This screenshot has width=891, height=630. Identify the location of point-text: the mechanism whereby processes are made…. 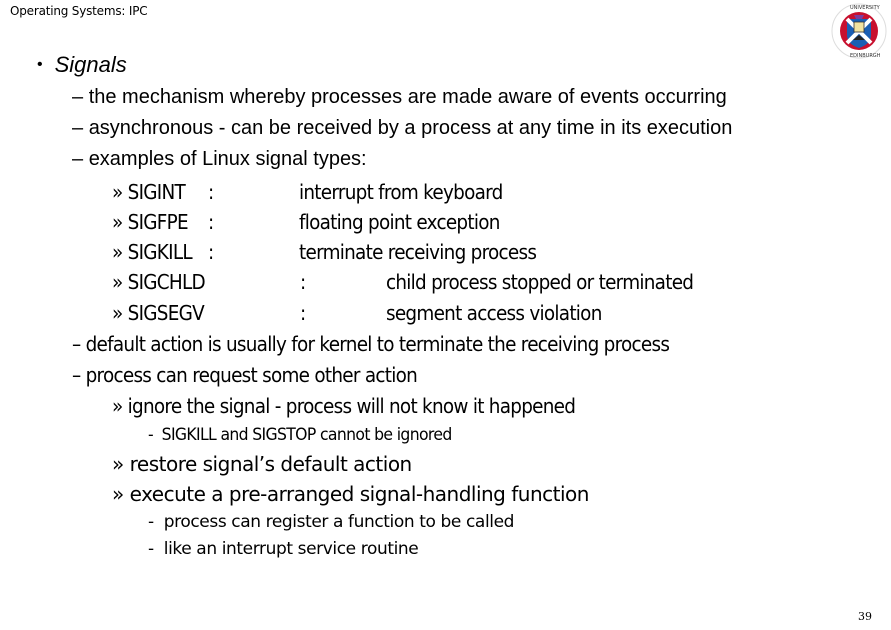
(407, 97).